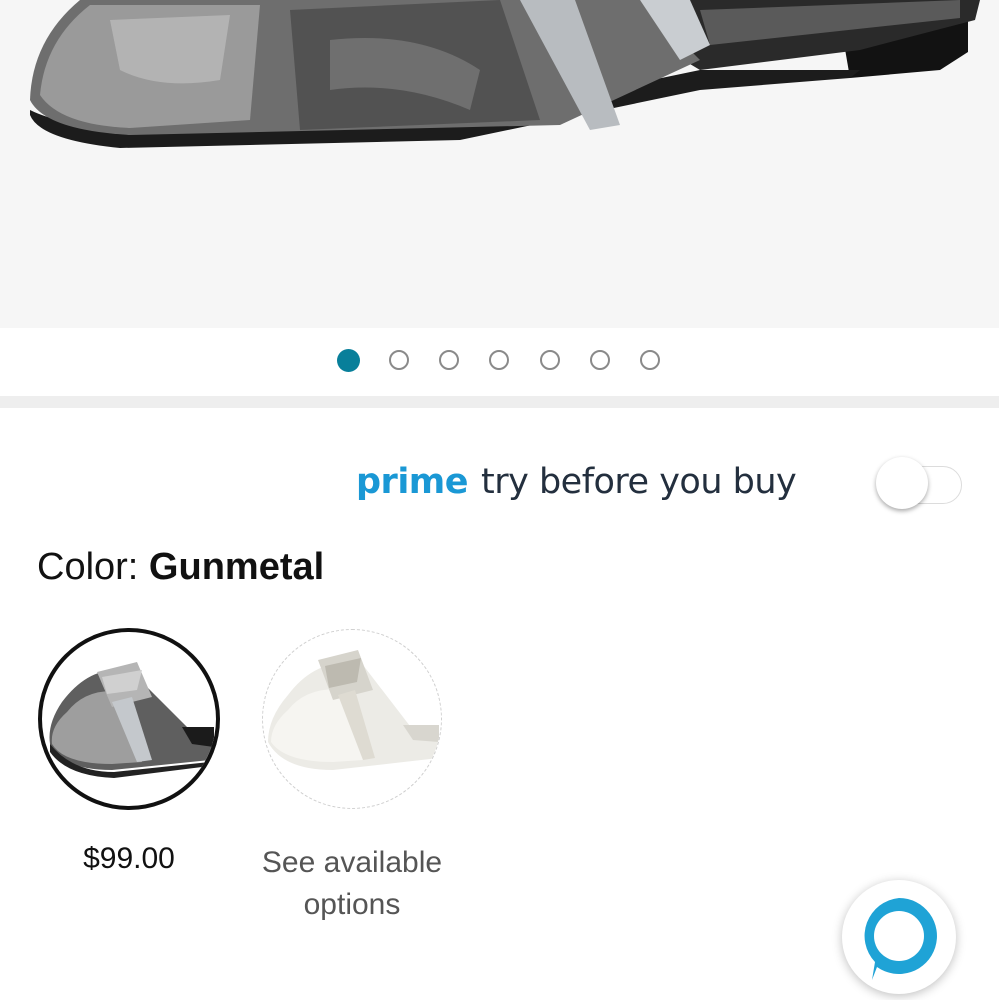 Image resolution: width=999 pixels, height=1000 pixels. What do you see at coordinates (93, 567) in the screenshot?
I see `color-label-prefix: Color:` at bounding box center [93, 567].